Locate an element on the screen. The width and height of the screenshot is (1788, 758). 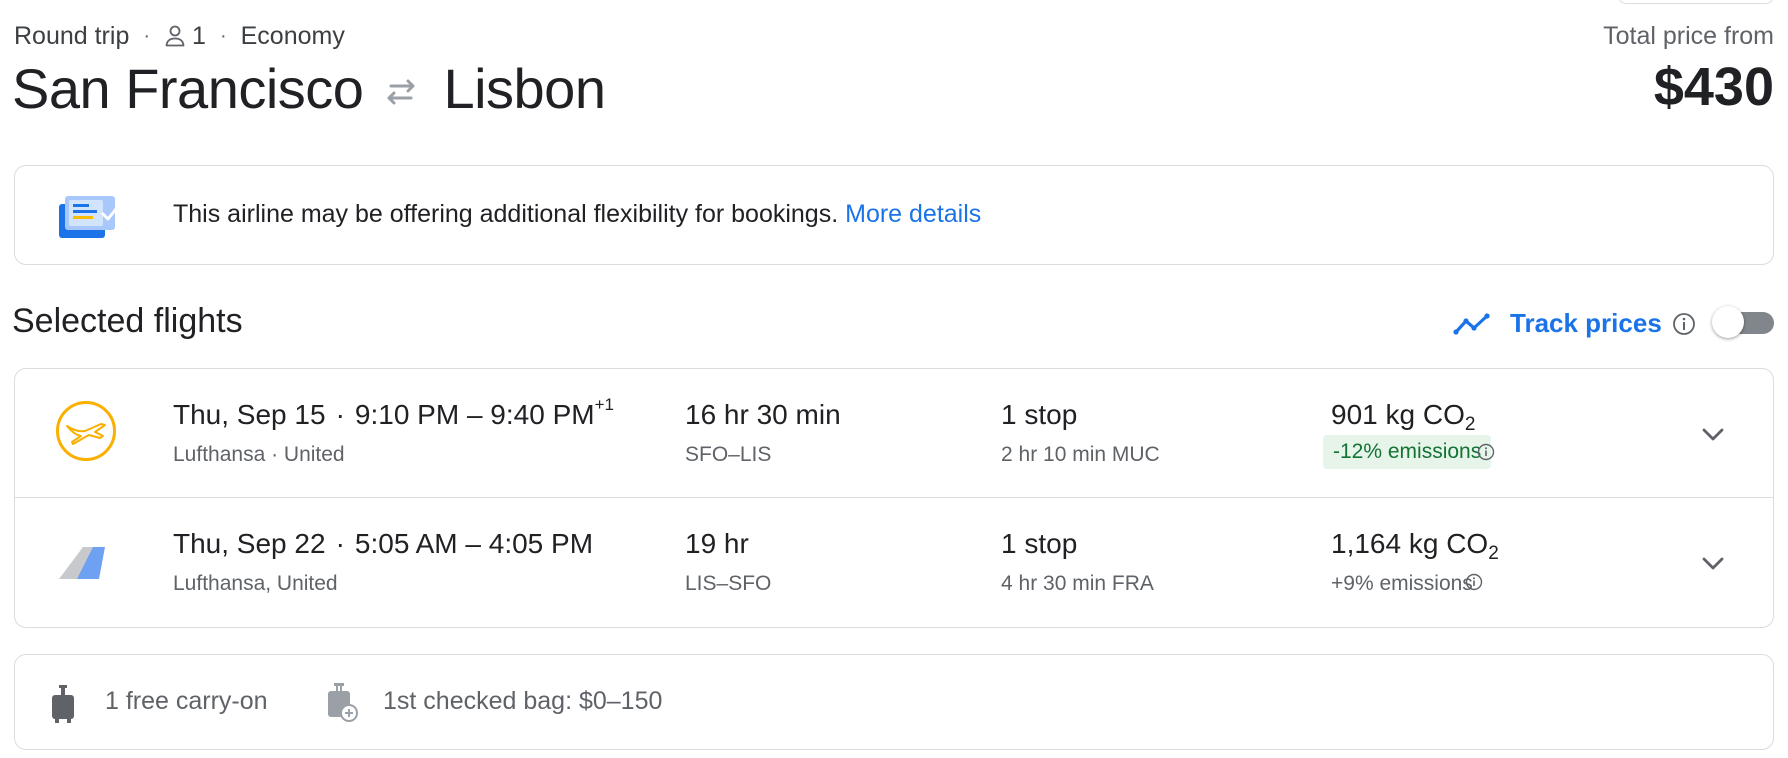
origin-city: San Francisco is located at coordinates (188, 88).